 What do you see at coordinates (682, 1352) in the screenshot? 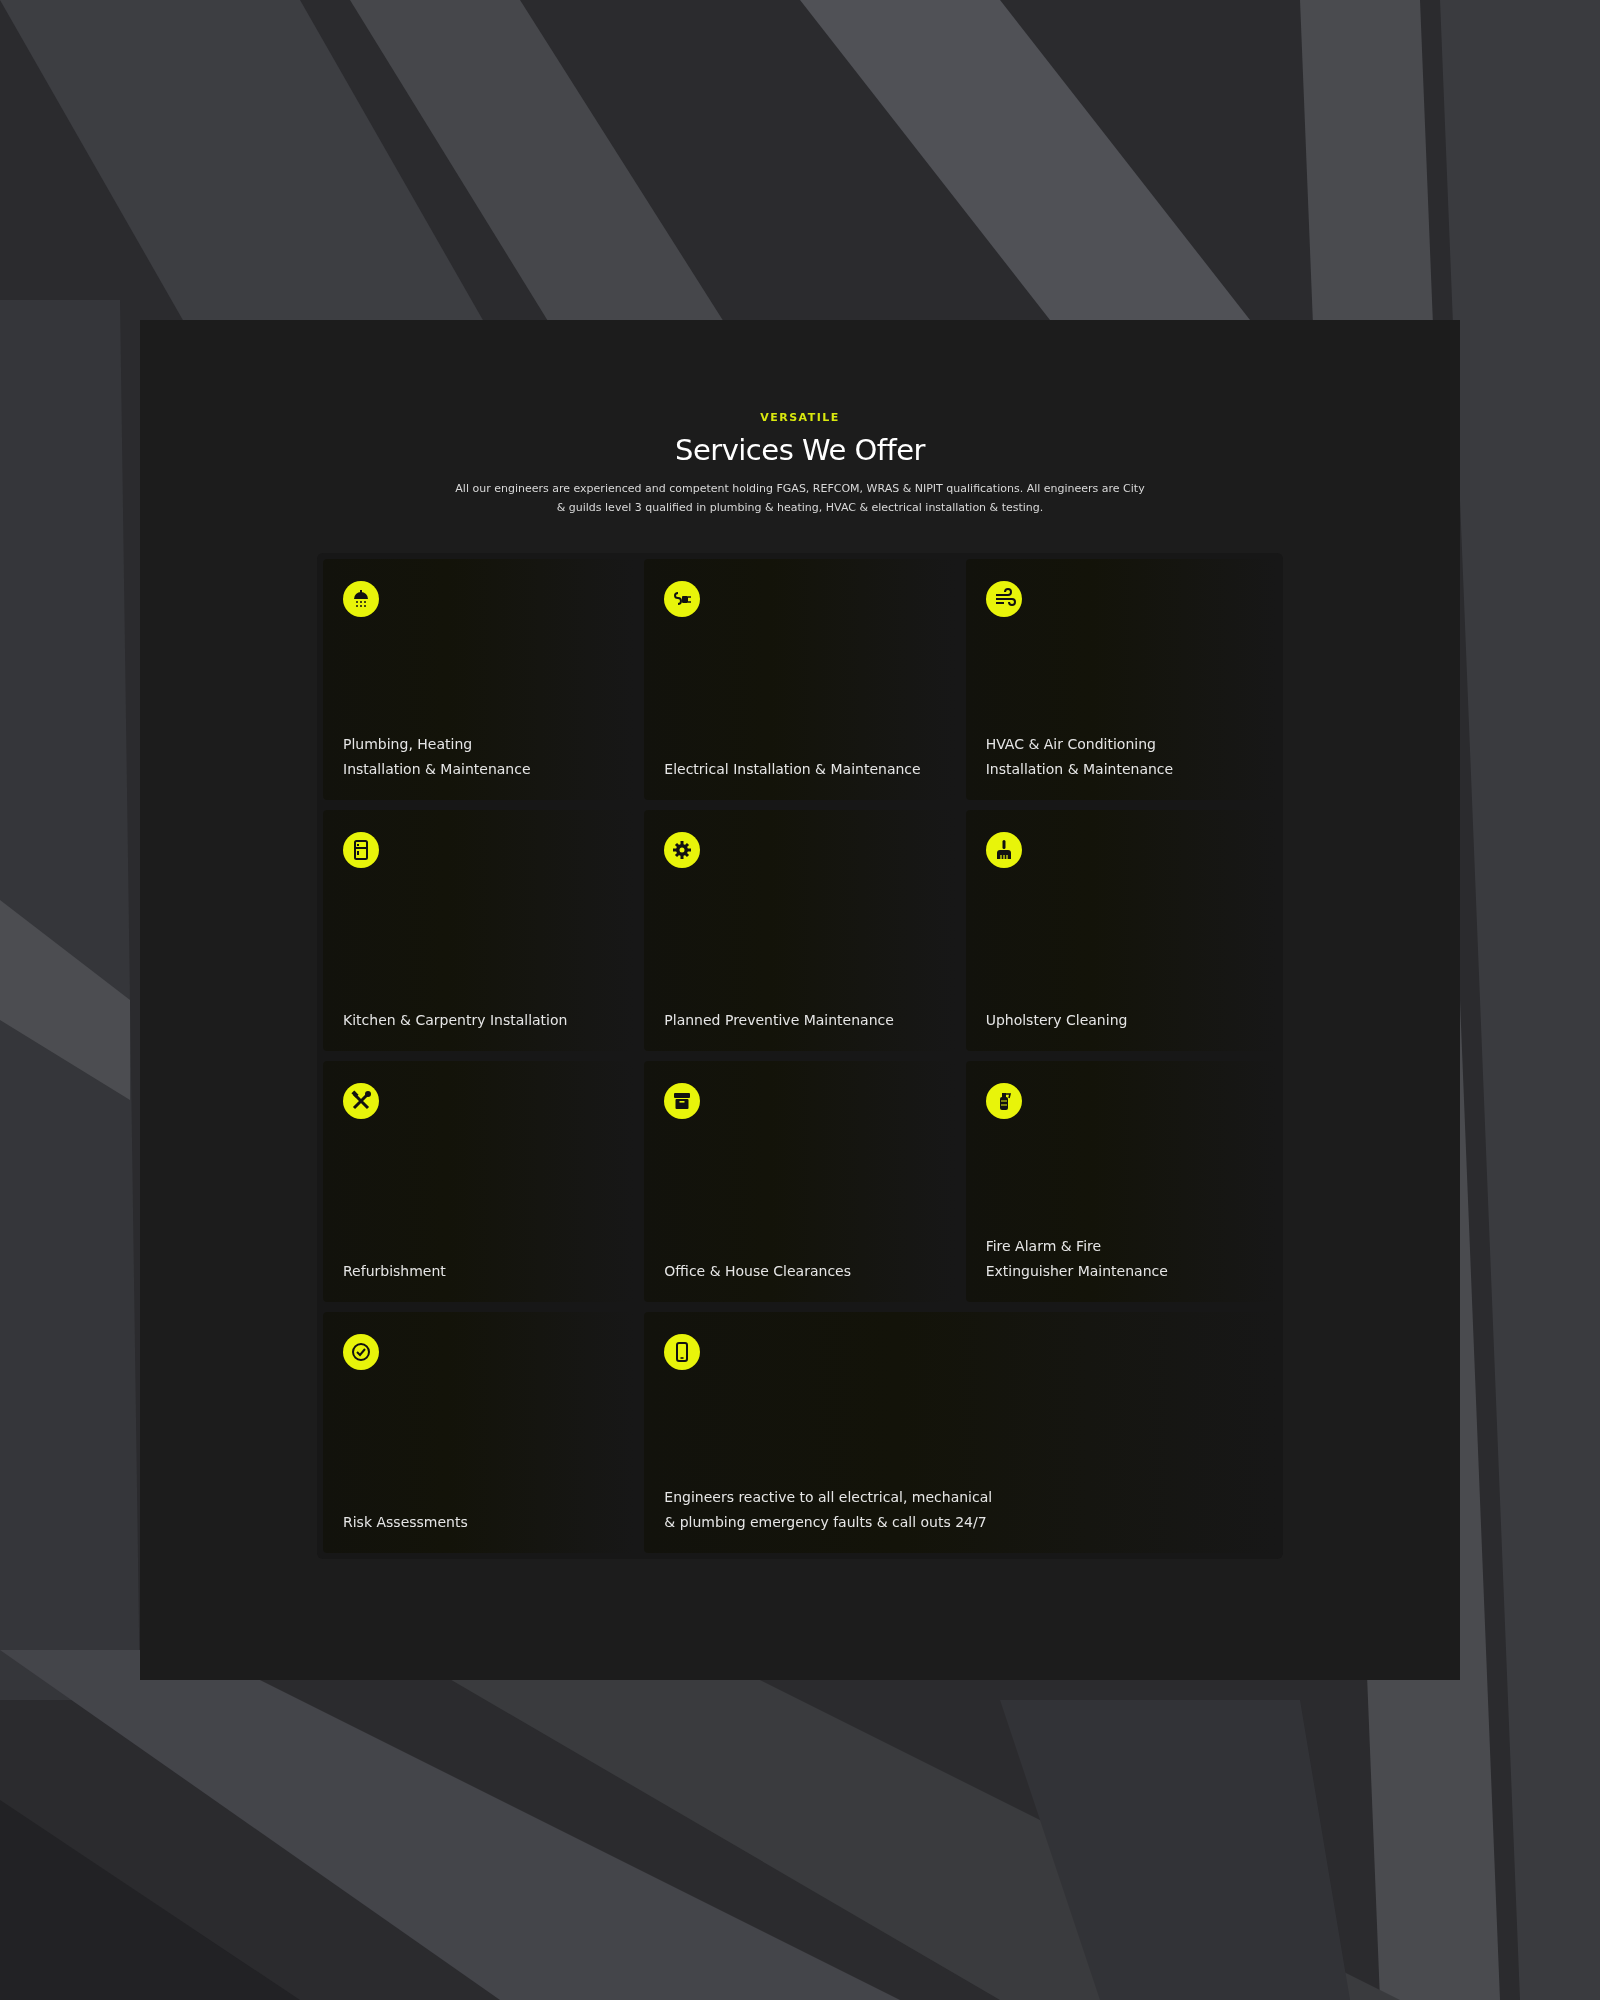
I see `phone-icon` at bounding box center [682, 1352].